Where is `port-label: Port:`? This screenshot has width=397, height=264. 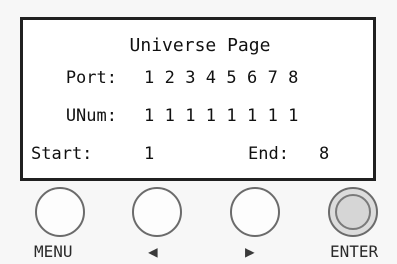
port-label: Port: is located at coordinates (91, 78).